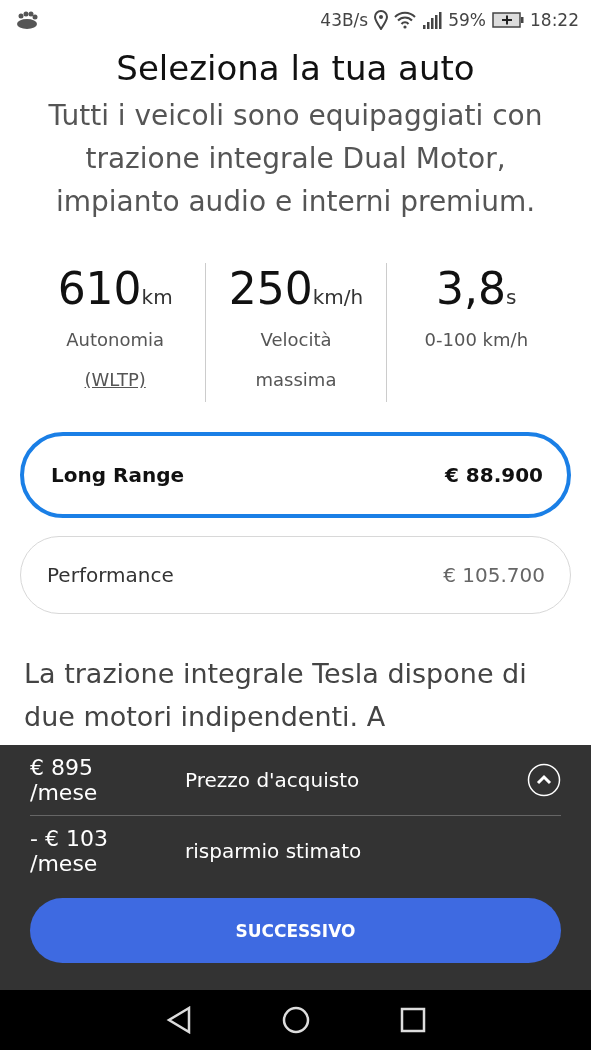 The height and width of the screenshot is (1050, 591). What do you see at coordinates (295, 475) in the screenshot?
I see `variant-option: Long Range € 88.900` at bounding box center [295, 475].